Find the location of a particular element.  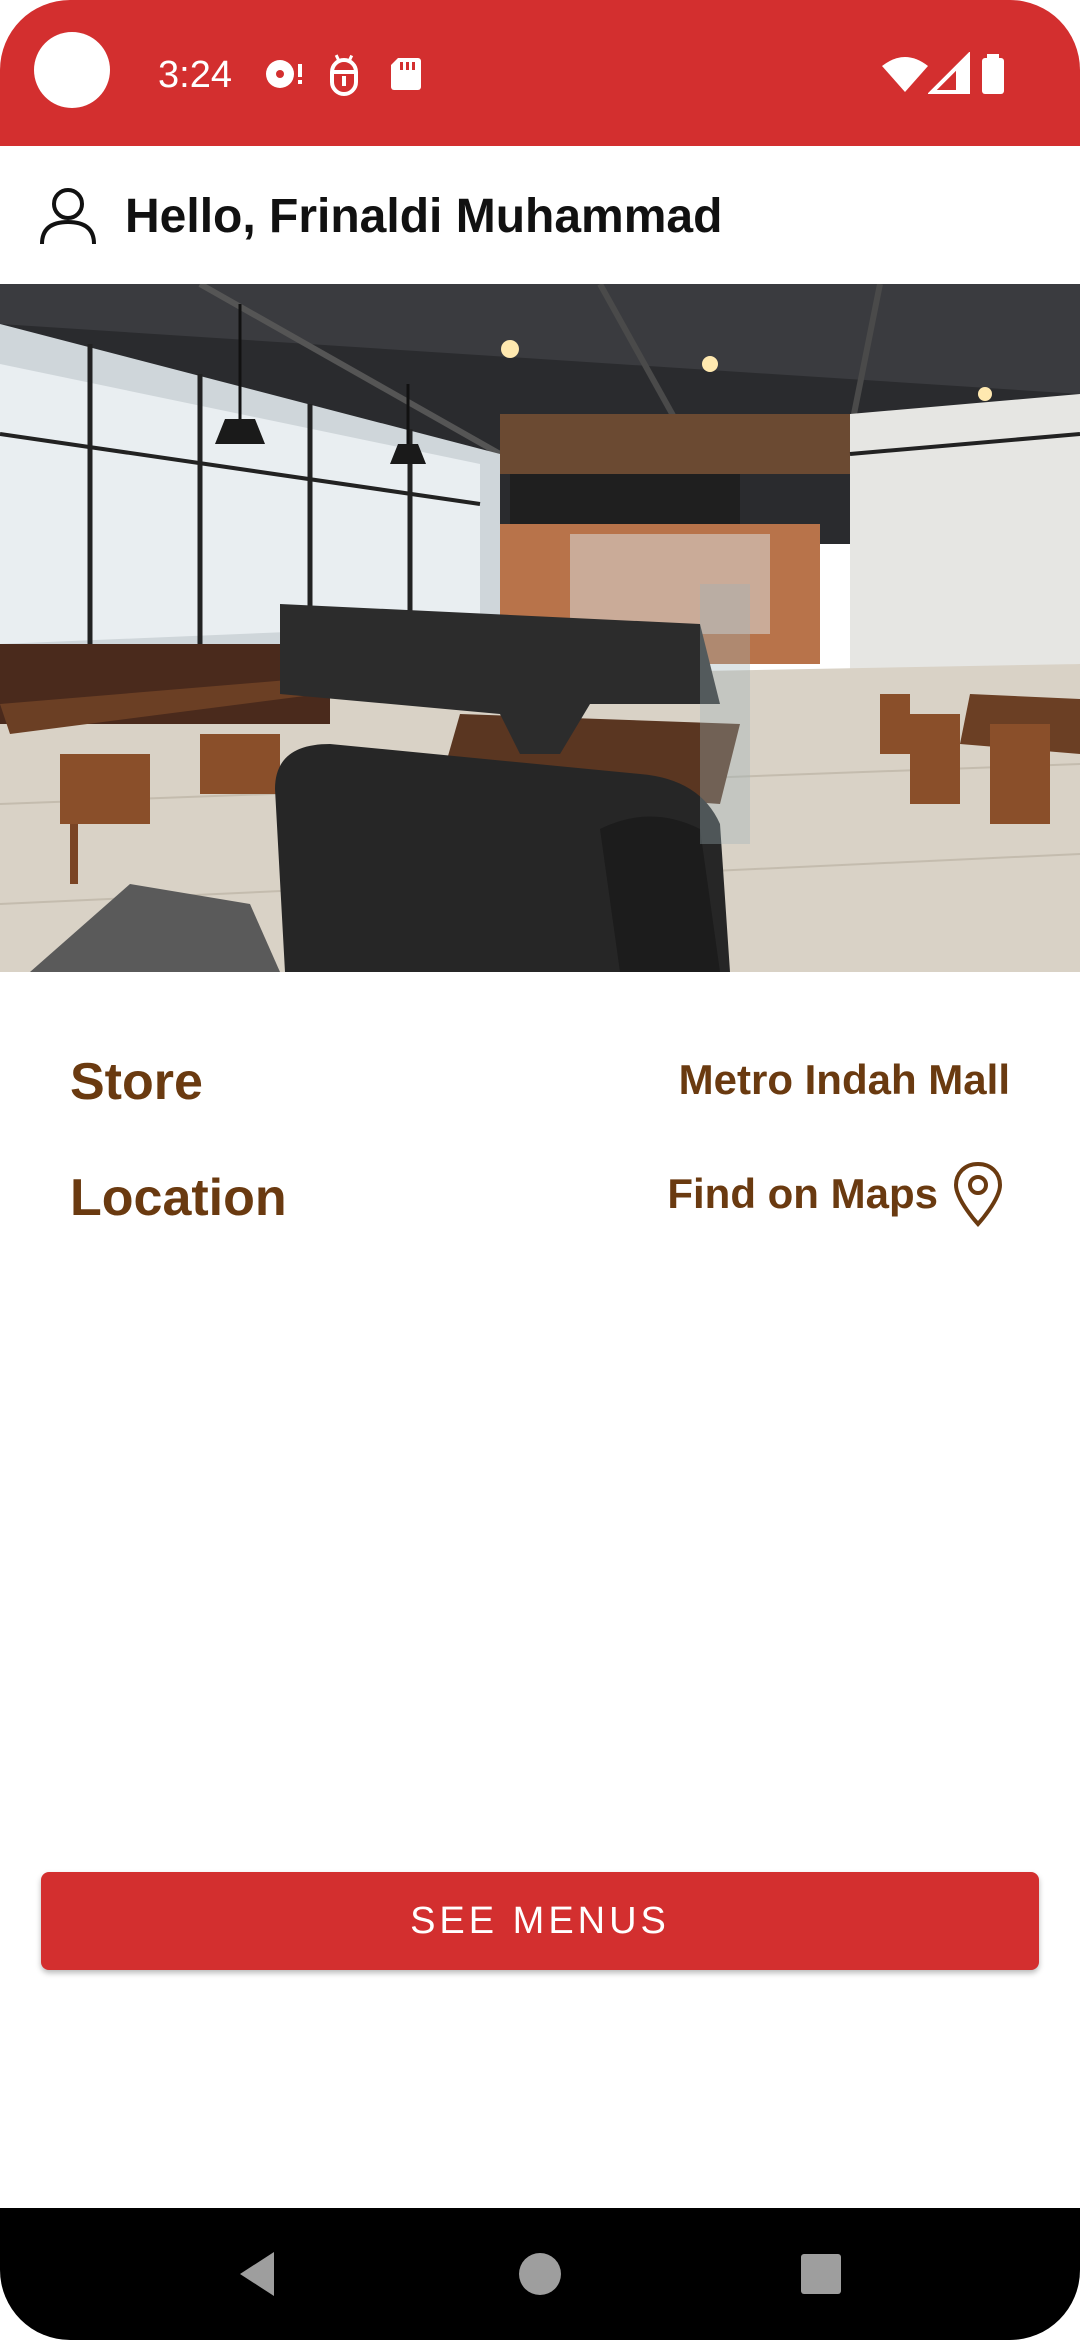

sd-card-icon is located at coordinates (406, 74).